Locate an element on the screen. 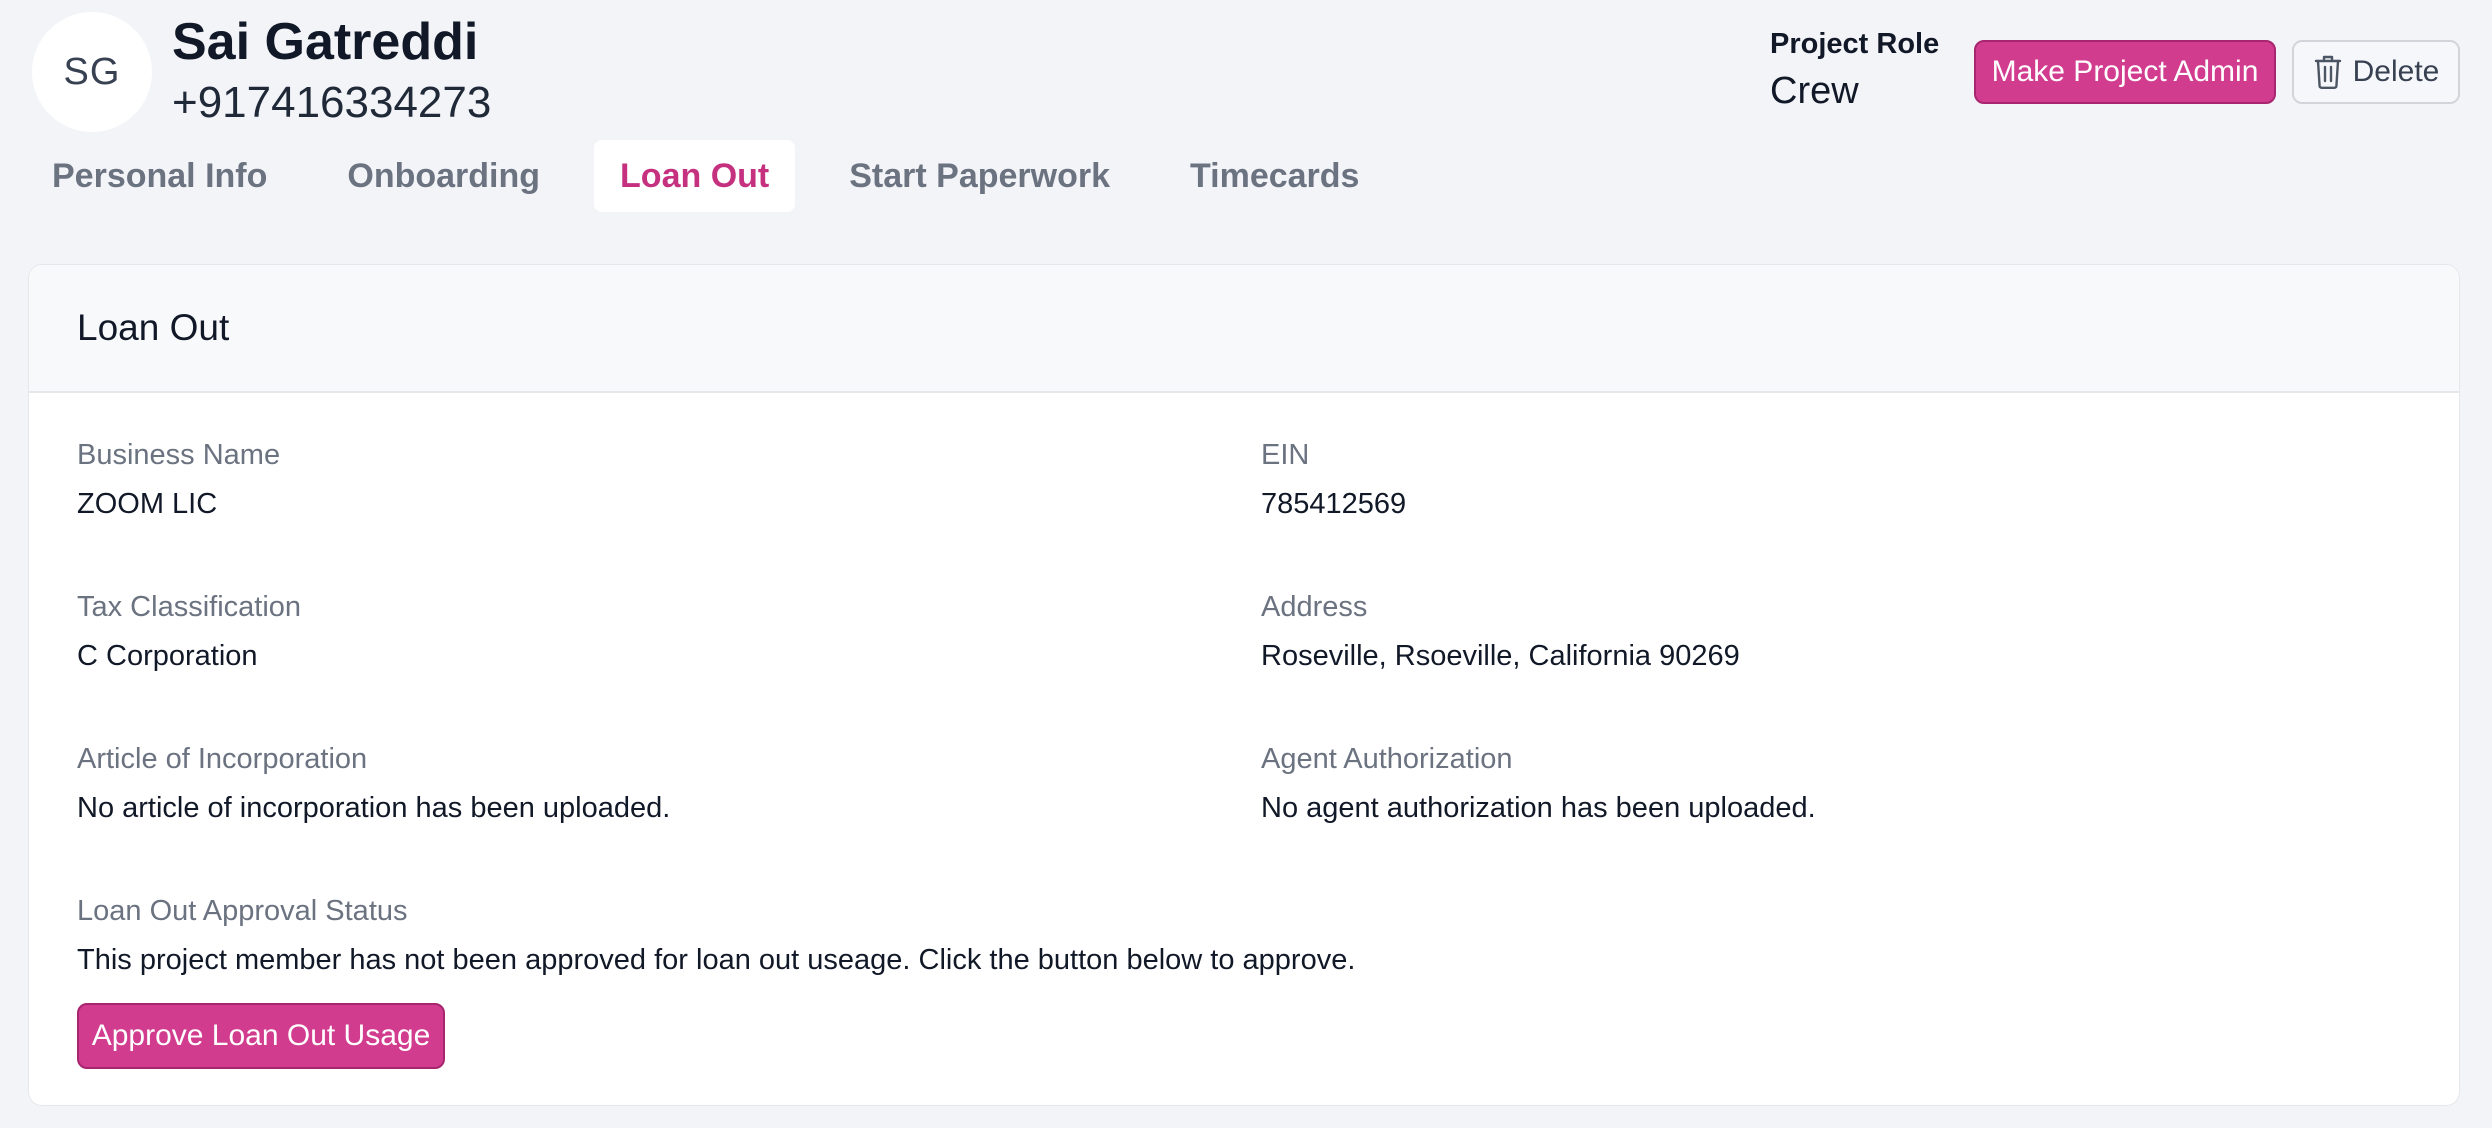  tab-timecards: Timecards is located at coordinates (1274, 176).